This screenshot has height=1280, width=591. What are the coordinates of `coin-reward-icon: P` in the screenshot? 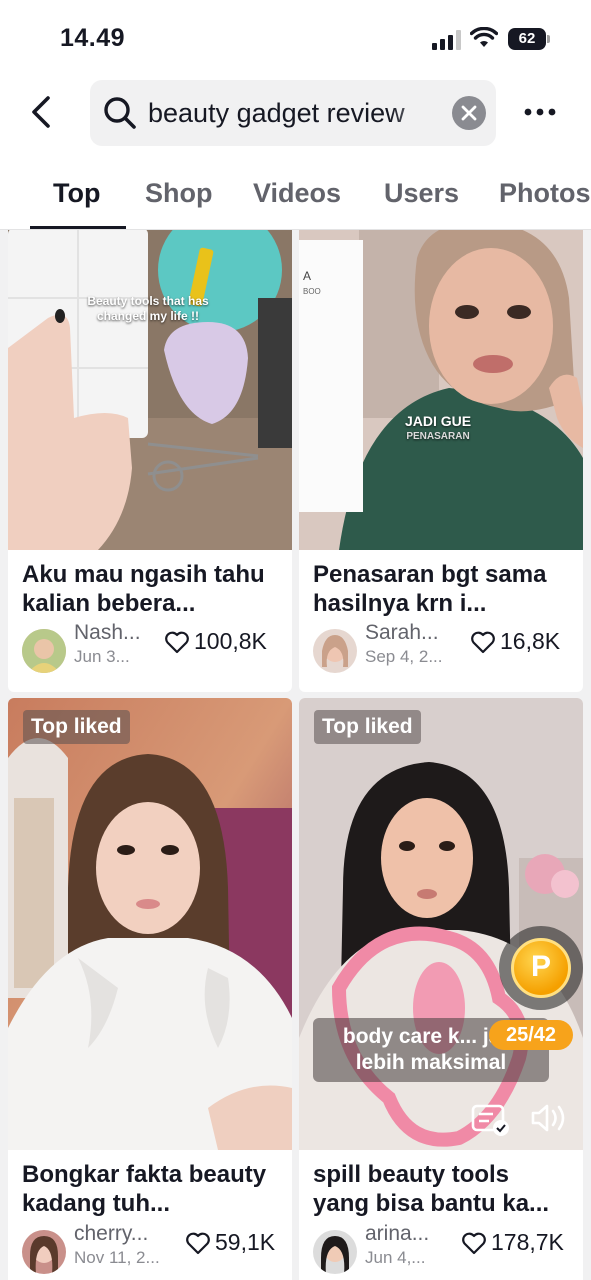 It's located at (541, 968).